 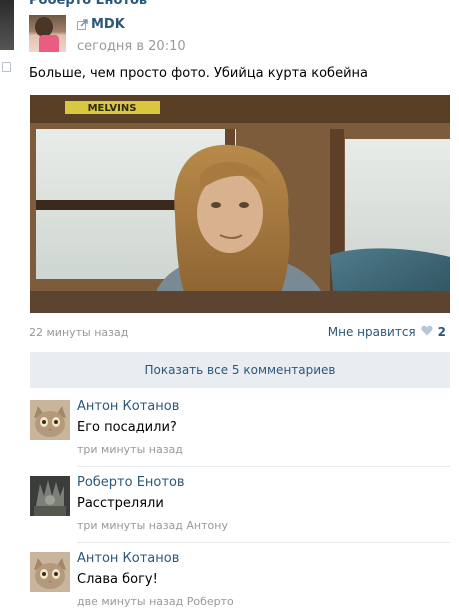 What do you see at coordinates (108, 24) in the screenshot?
I see `repost-source-link: MDK` at bounding box center [108, 24].